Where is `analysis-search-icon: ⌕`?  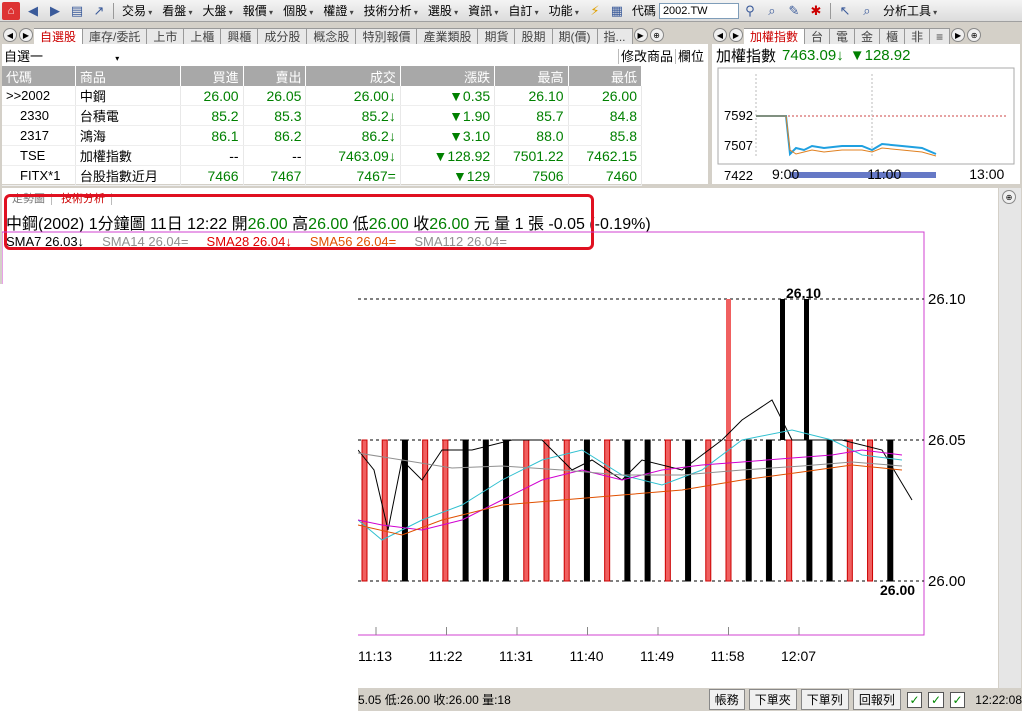 analysis-search-icon: ⌕ is located at coordinates (867, 11).